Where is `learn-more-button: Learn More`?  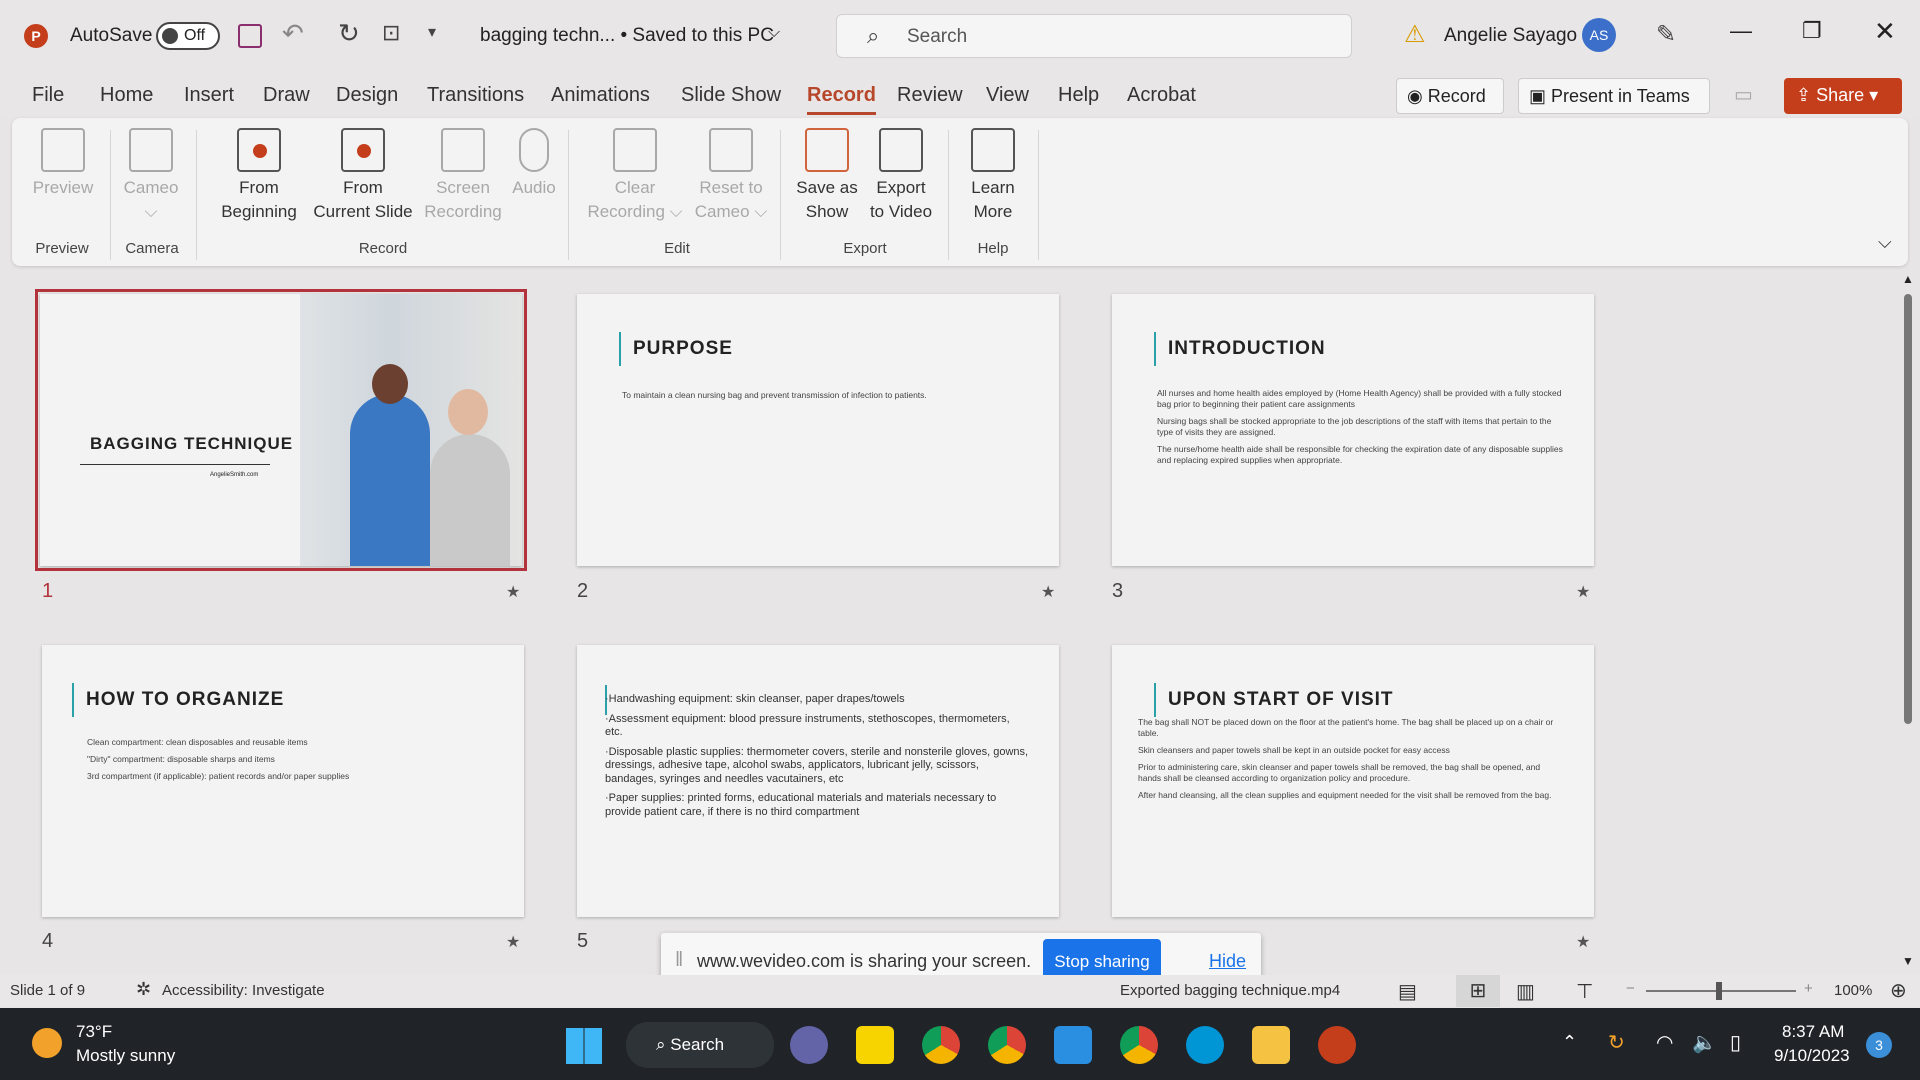 learn-more-button: Learn More is located at coordinates (993, 176).